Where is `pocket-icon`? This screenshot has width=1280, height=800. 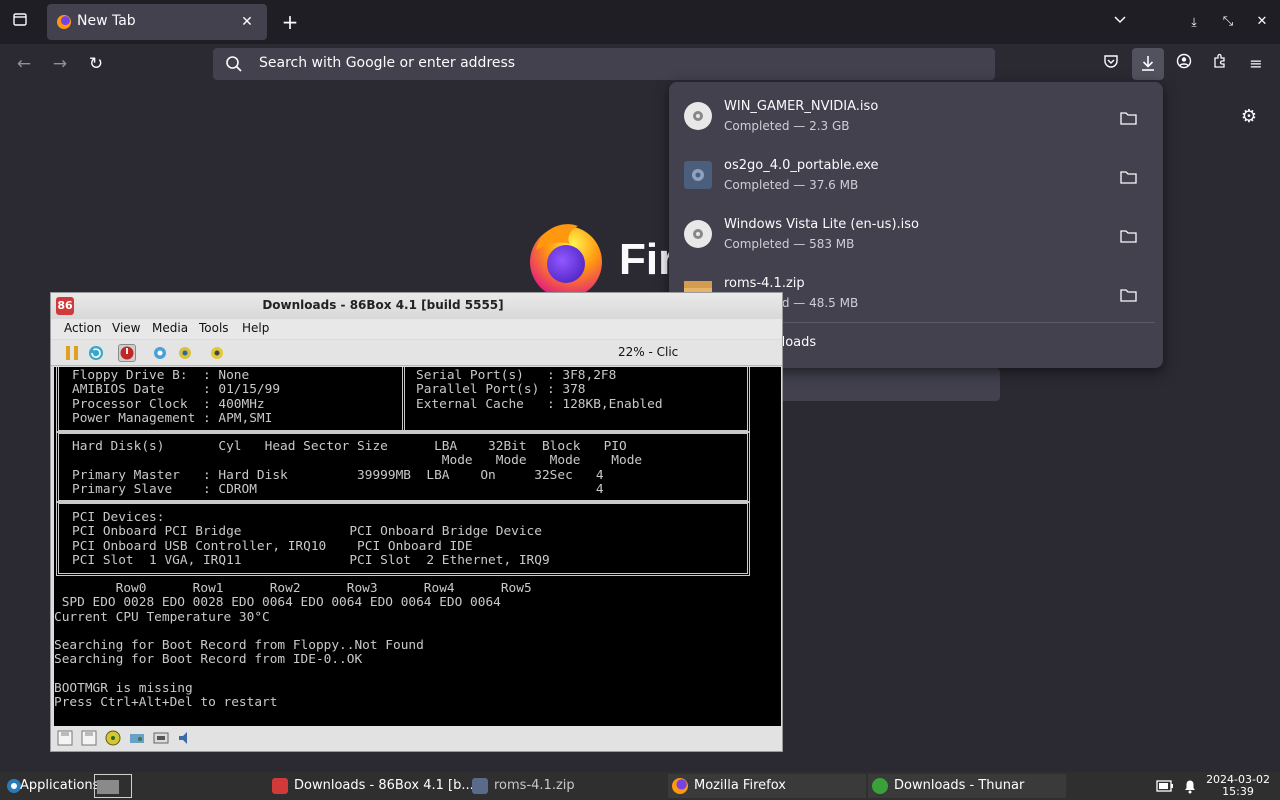 pocket-icon is located at coordinates (1111, 64).